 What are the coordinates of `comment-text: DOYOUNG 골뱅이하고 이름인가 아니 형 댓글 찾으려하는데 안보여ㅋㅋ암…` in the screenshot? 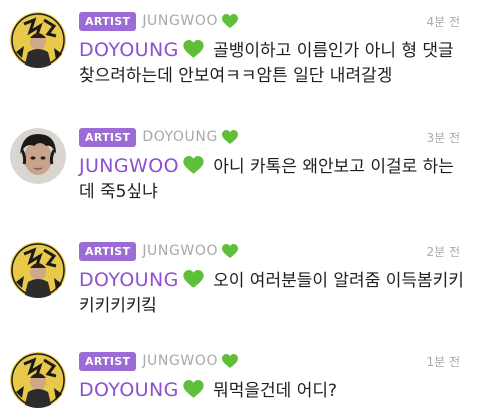 It's located at (271, 63).